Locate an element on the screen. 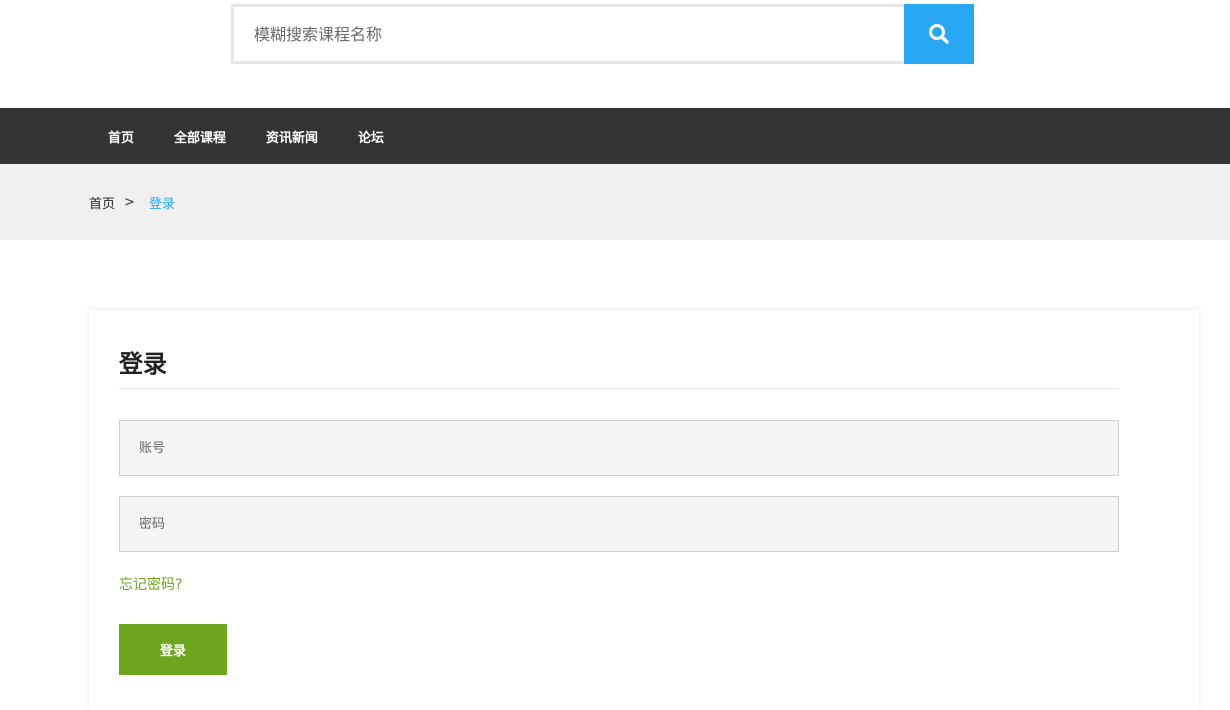 The height and width of the screenshot is (710, 1230). search-input is located at coordinates (567, 34).